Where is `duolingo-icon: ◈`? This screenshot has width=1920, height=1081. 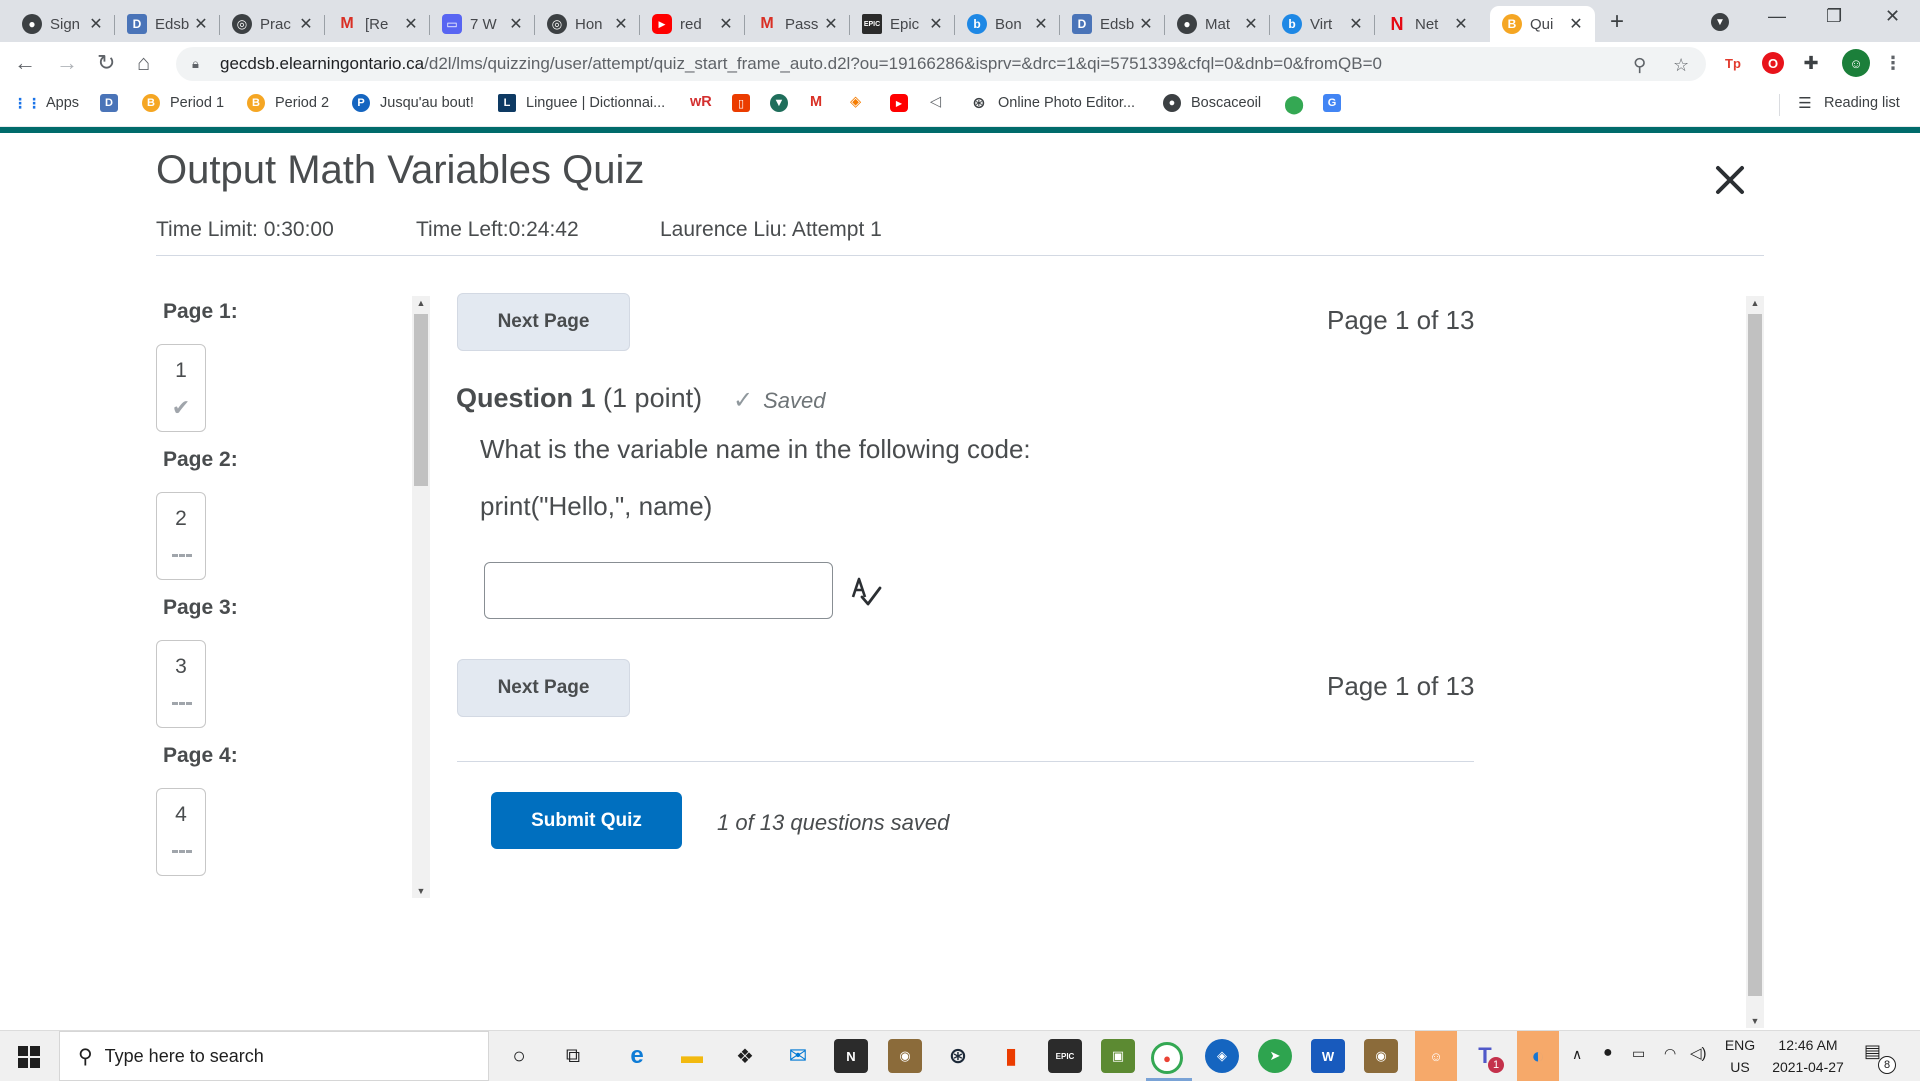
duolingo-icon: ◈ is located at coordinates (855, 102).